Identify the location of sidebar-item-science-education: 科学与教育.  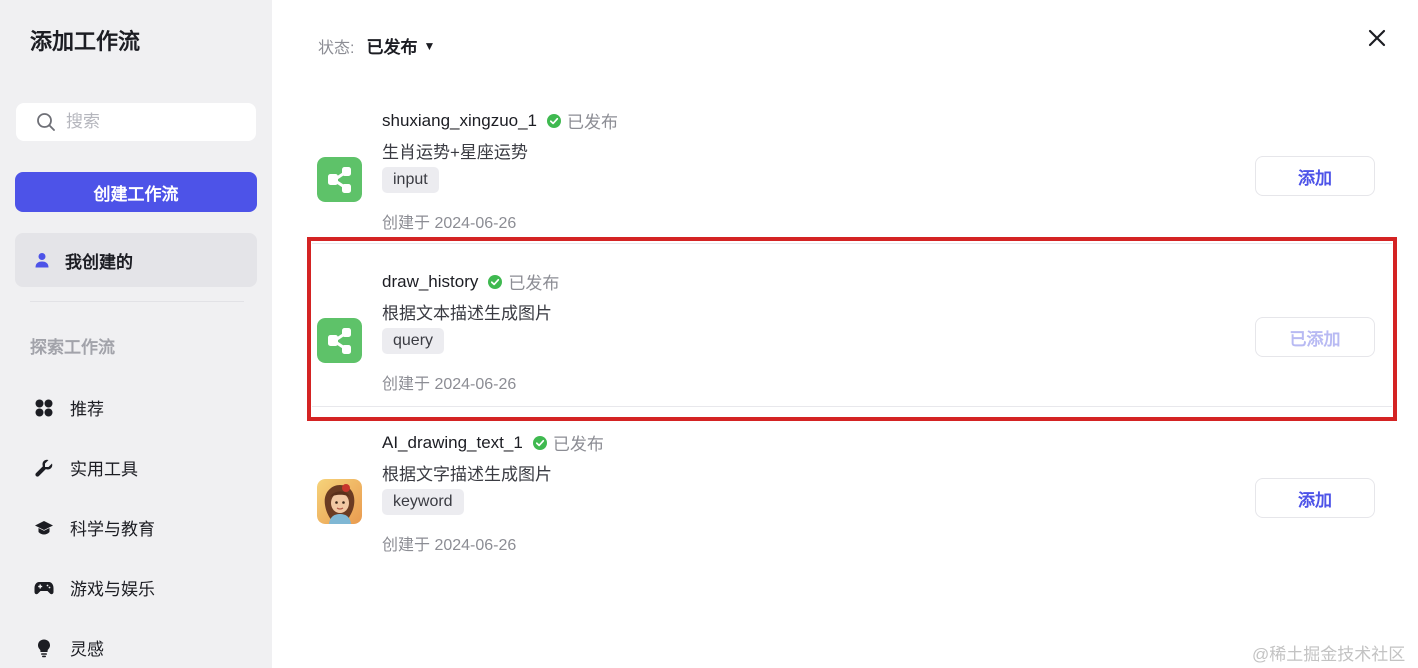
(94, 527).